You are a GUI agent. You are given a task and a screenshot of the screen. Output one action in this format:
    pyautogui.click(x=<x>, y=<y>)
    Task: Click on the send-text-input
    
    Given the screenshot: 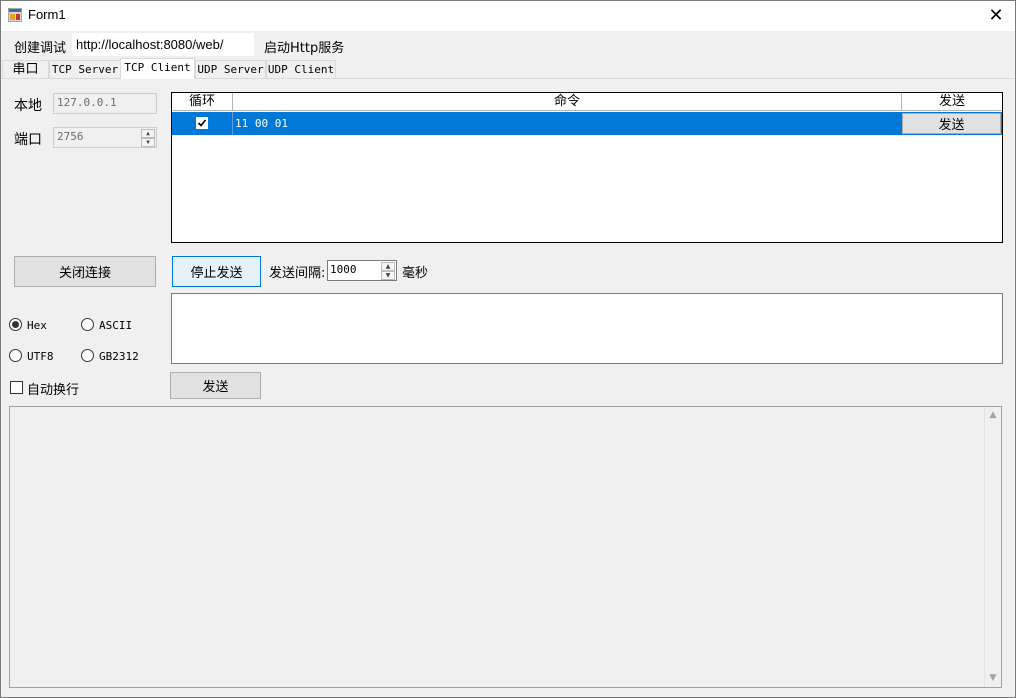 What is the action you would take?
    pyautogui.click(x=587, y=328)
    